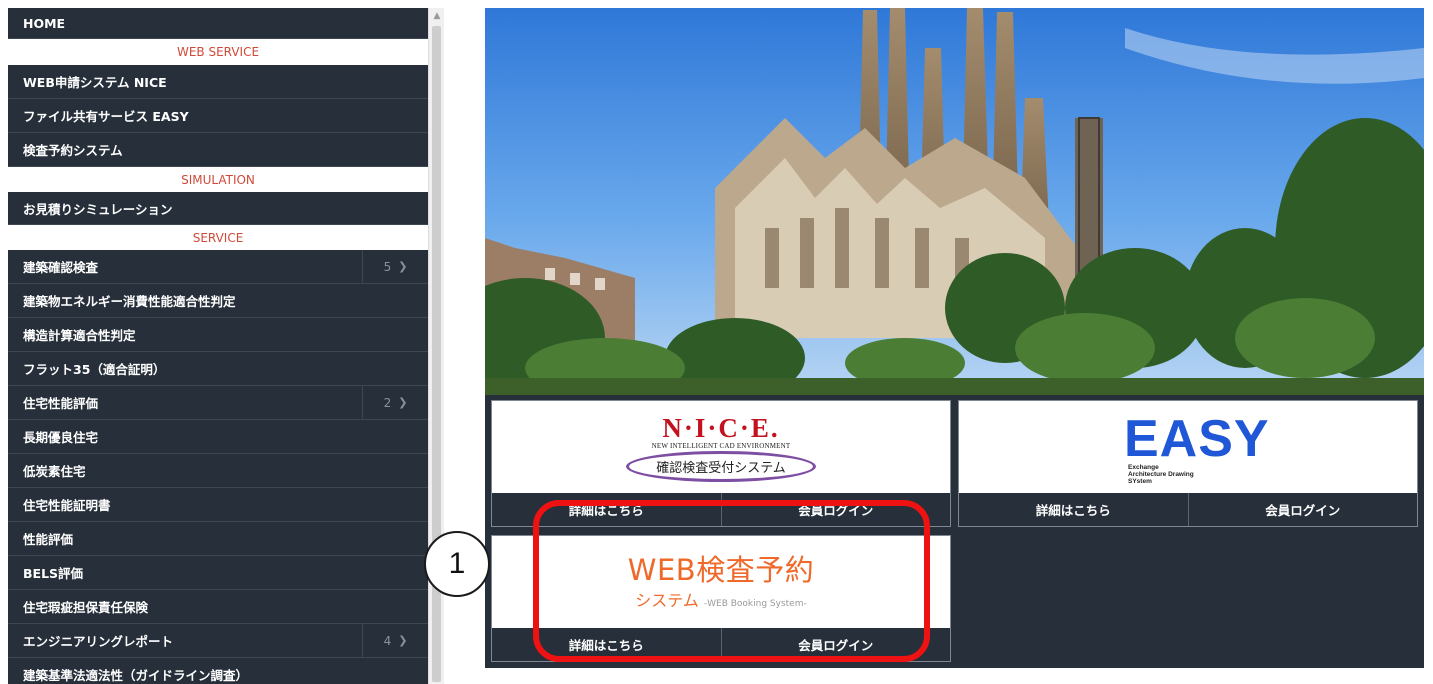 This screenshot has height=684, width=1433. Describe the element at coordinates (218, 471) in the screenshot. I see `nav-item-low-carbon-housing: 低炭素住宅` at that location.